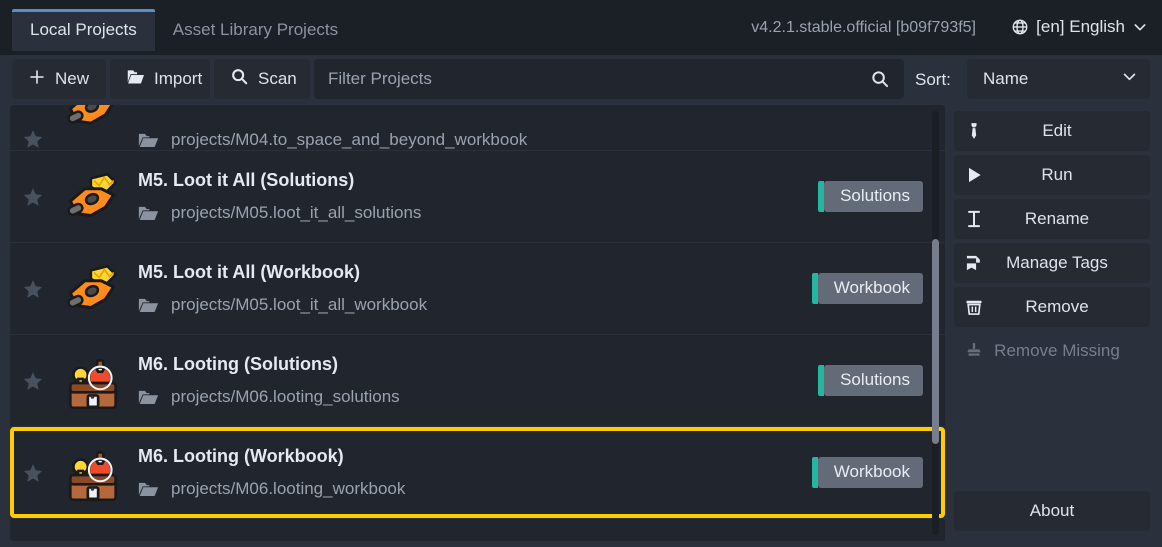 This screenshot has width=1162, height=547. What do you see at coordinates (974, 263) in the screenshot?
I see `tag-icon` at bounding box center [974, 263].